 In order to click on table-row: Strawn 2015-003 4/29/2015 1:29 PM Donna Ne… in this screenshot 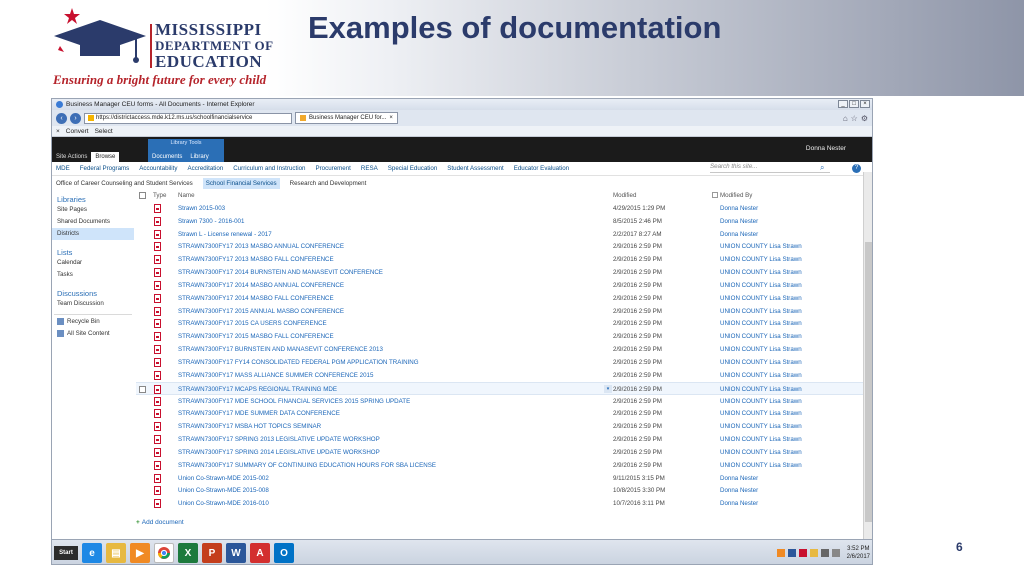, I will do `click(500, 208)`.